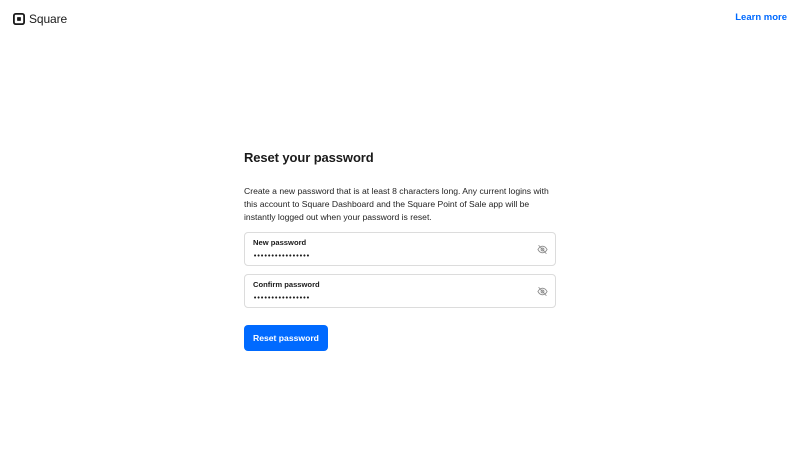 Image resolution: width=800 pixels, height=450 pixels. Describe the element at coordinates (19, 19) in the screenshot. I see `square-logo-icon` at that location.